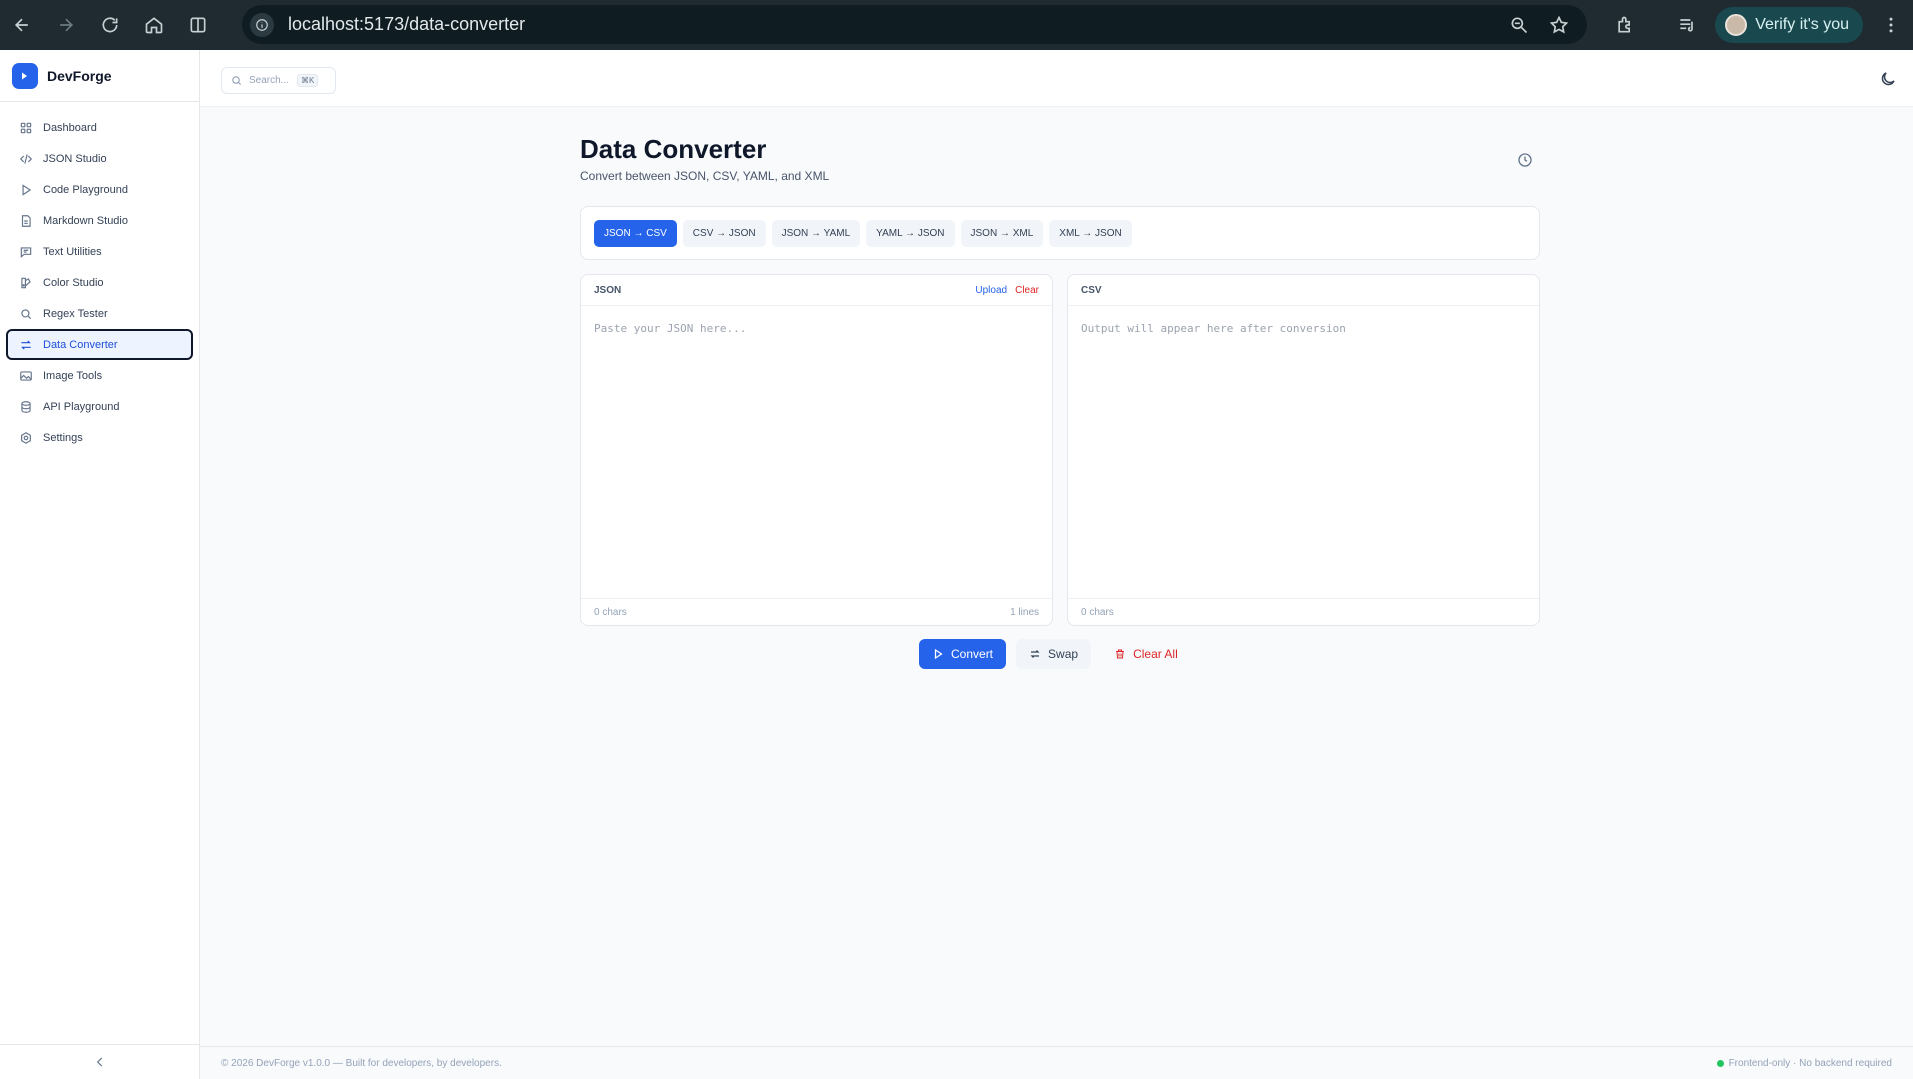 The height and width of the screenshot is (1079, 1913). Describe the element at coordinates (26, 375) in the screenshot. I see `image-icon` at that location.